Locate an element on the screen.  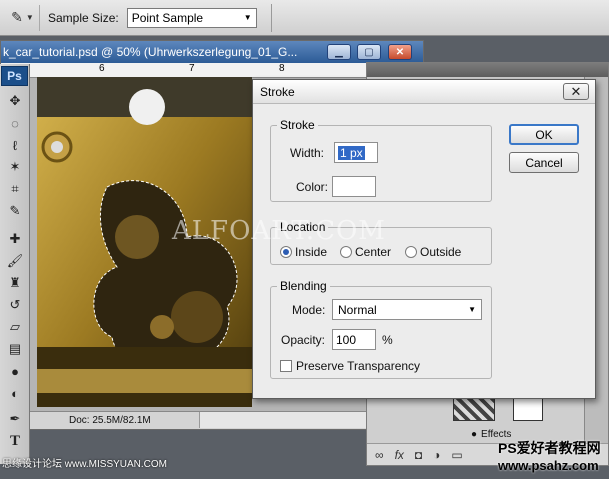
panel-header is located at coordinates (487, 70).